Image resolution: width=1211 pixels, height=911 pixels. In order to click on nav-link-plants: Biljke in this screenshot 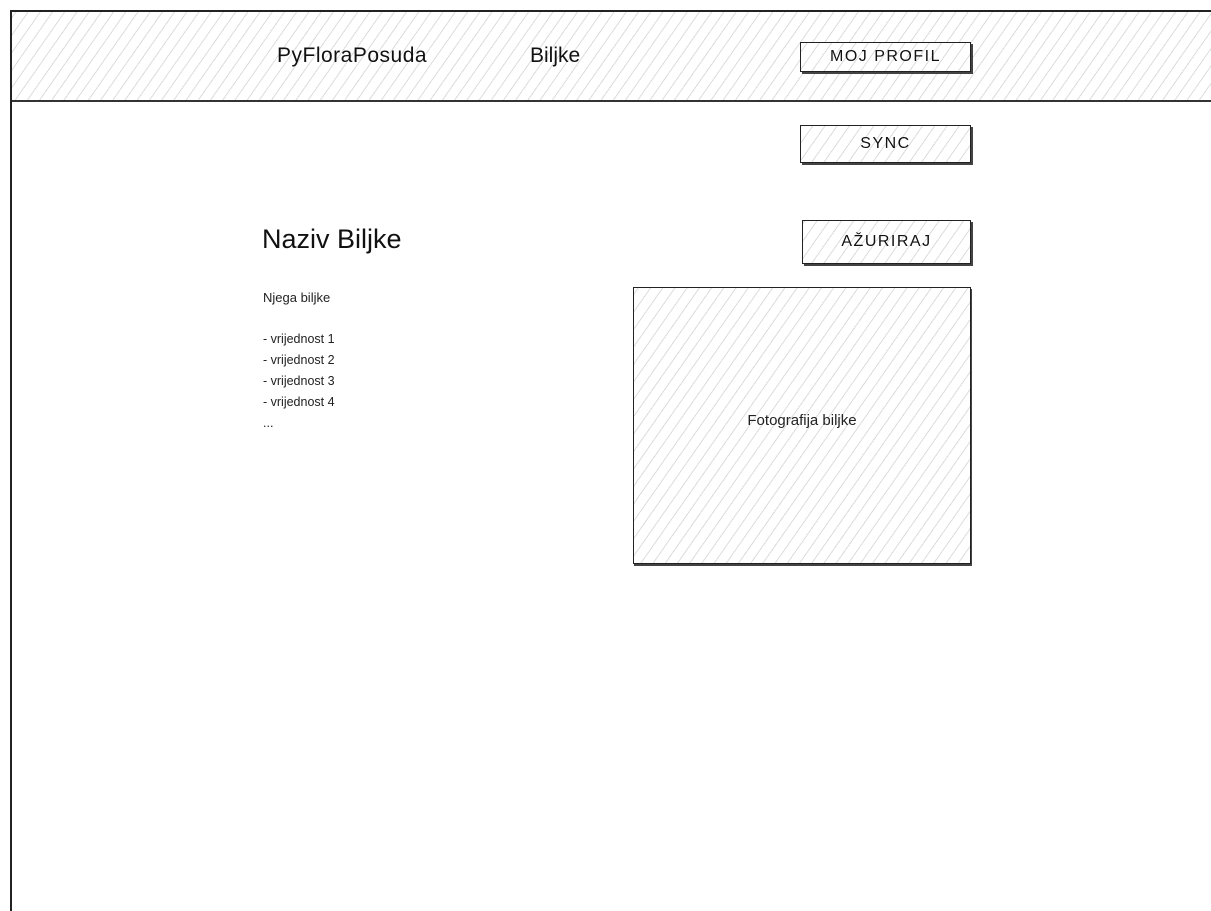, I will do `click(555, 56)`.